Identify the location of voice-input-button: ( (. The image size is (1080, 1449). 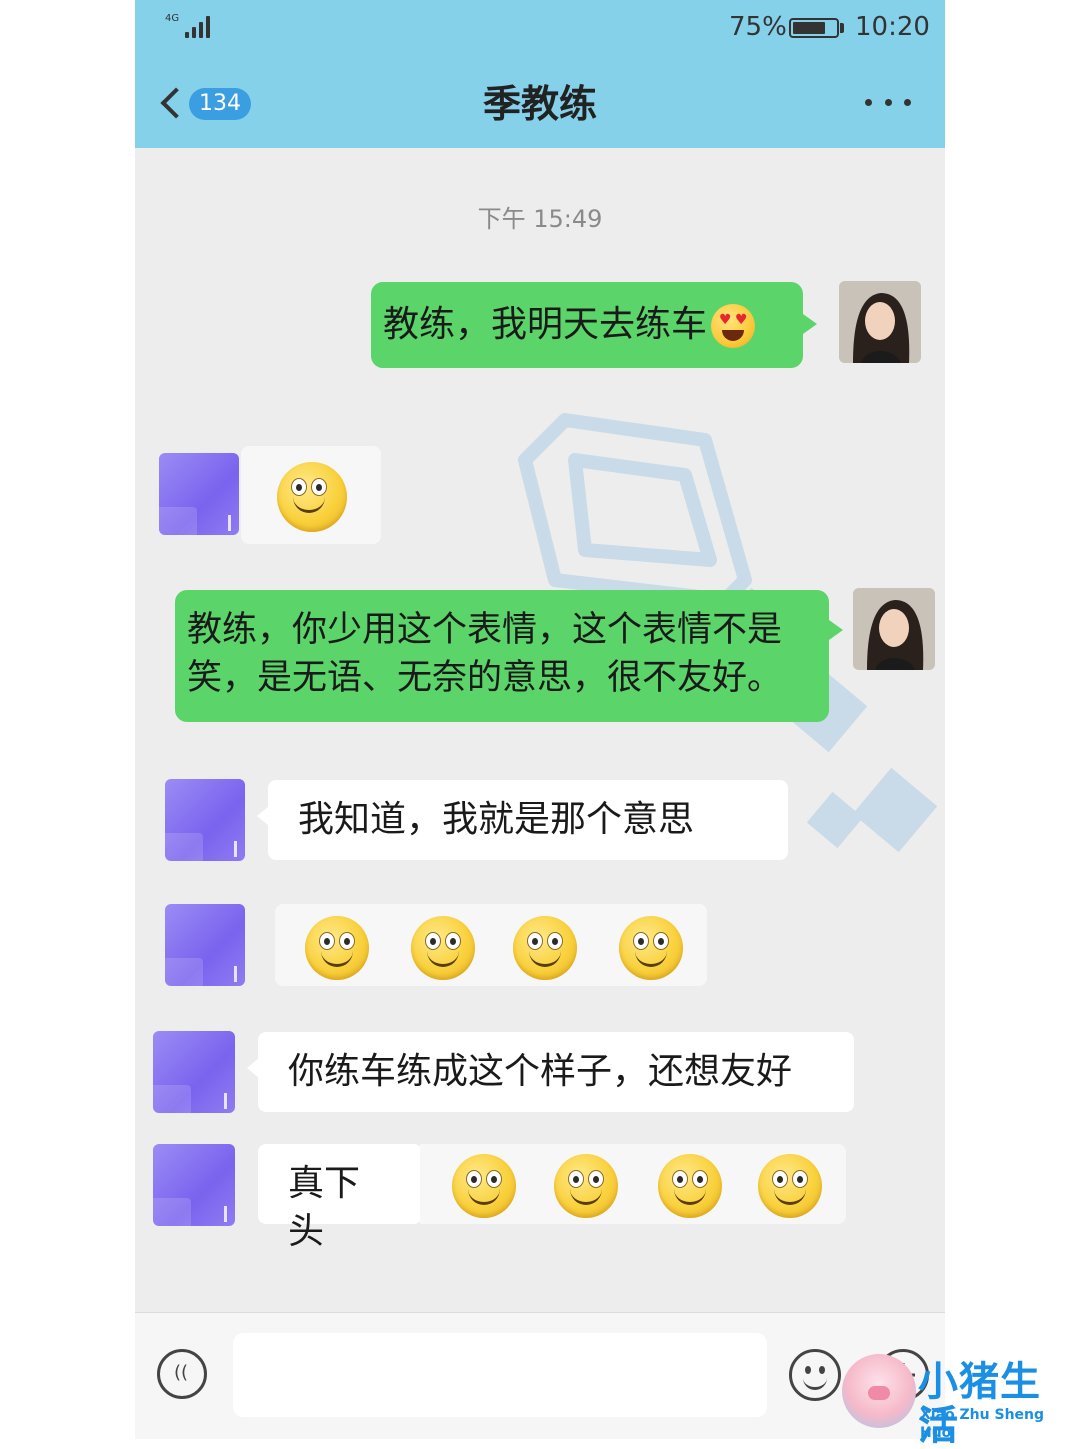
(182, 1374).